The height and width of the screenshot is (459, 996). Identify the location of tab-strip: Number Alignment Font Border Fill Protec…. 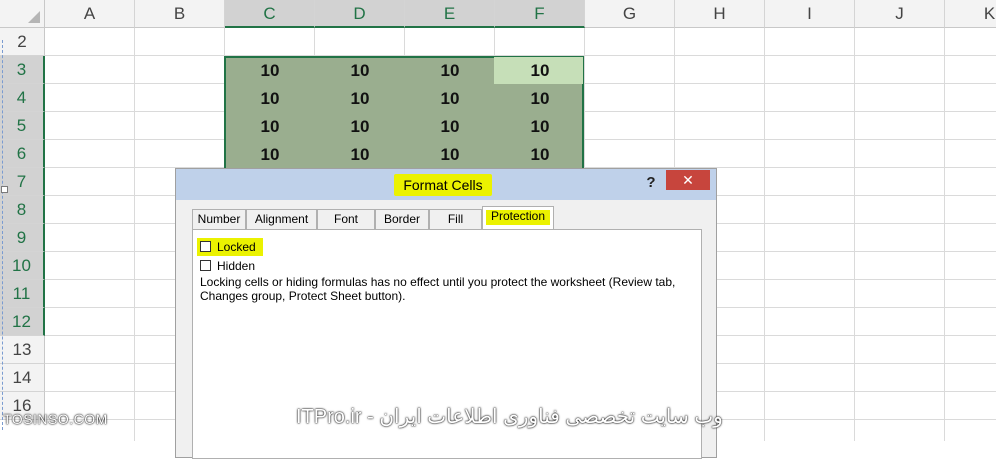
(449, 218).